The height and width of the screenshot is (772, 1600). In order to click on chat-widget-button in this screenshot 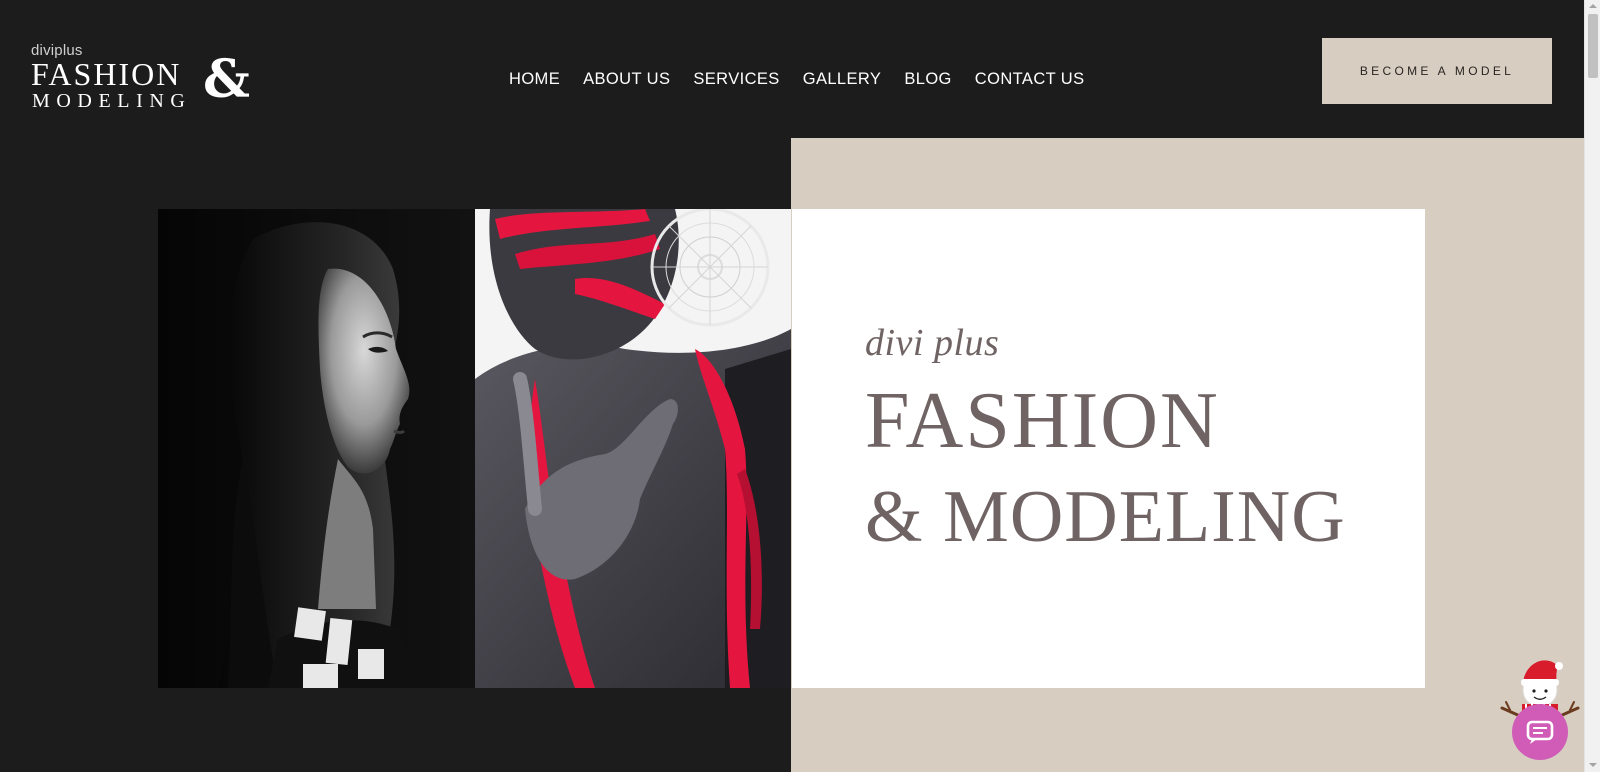, I will do `click(1540, 708)`.